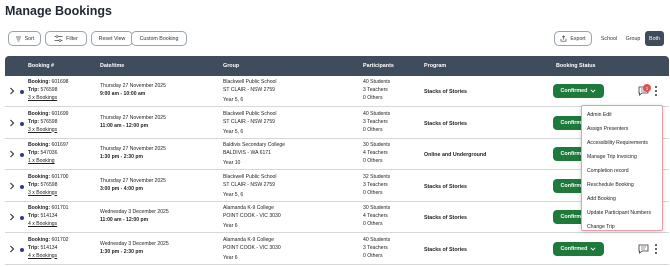 This screenshot has width=670, height=267. Describe the element at coordinates (643, 249) in the screenshot. I see `comments-icon` at that location.